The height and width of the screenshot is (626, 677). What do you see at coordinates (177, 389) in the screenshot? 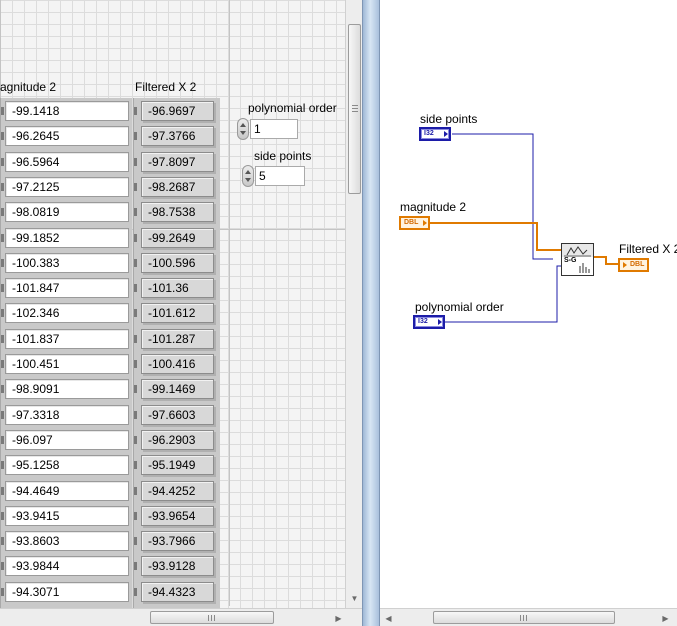
I see `array-element-value: -99.1469` at bounding box center [177, 389].